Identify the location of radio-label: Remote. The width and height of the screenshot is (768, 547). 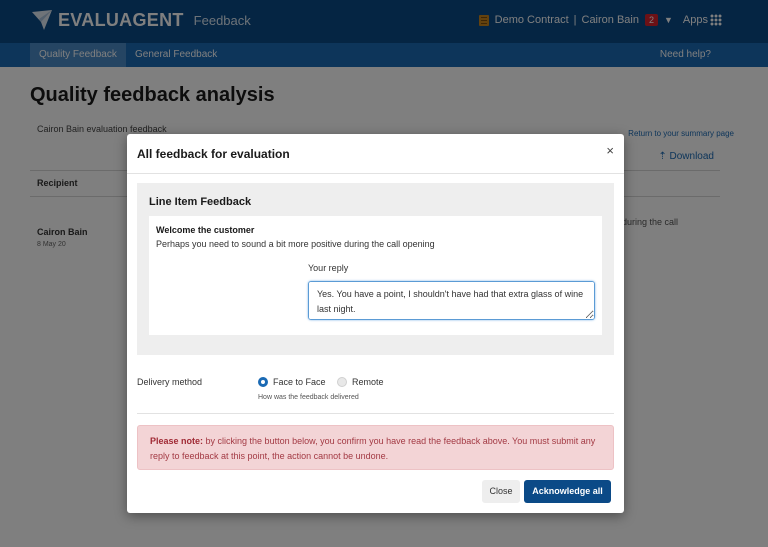
(368, 382).